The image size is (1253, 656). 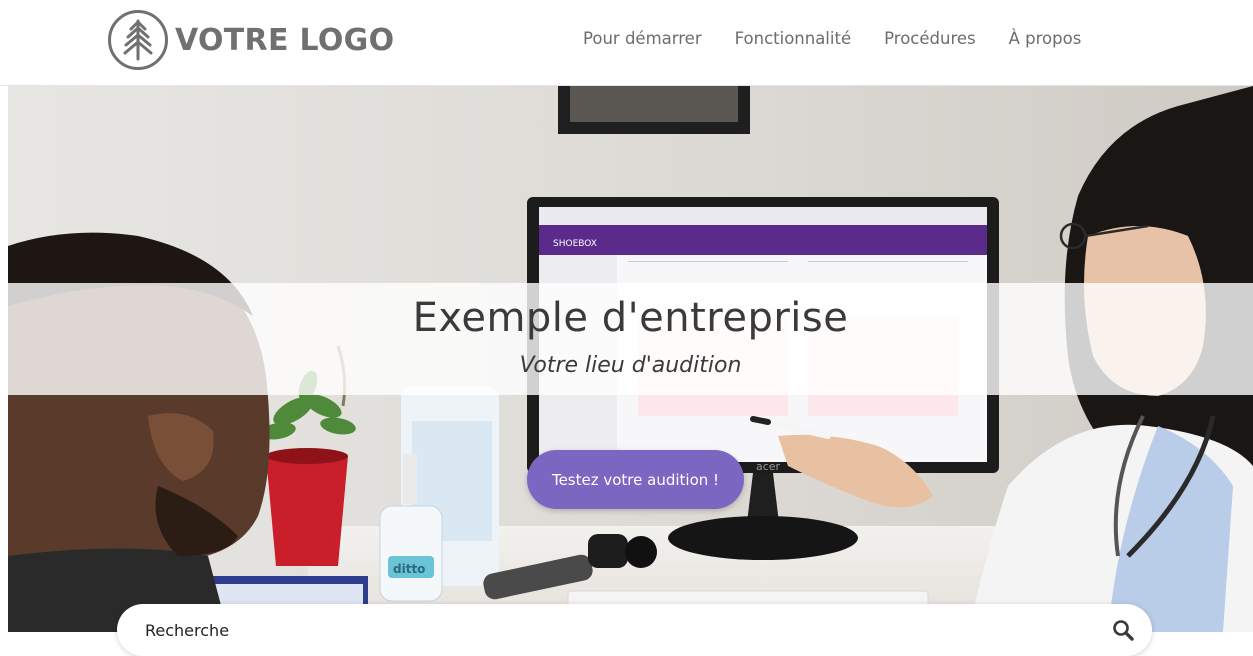 I want to click on monitor-brand: acer, so click(x=768, y=466).